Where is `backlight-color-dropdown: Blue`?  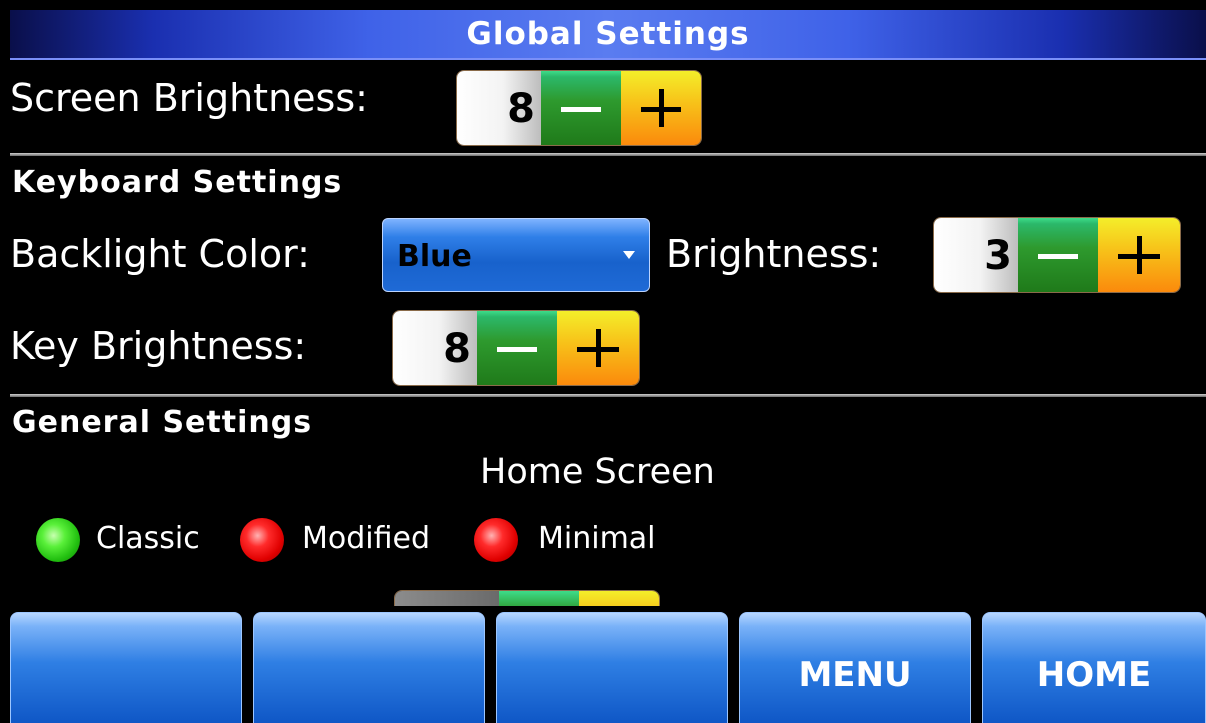 backlight-color-dropdown: Blue is located at coordinates (516, 255).